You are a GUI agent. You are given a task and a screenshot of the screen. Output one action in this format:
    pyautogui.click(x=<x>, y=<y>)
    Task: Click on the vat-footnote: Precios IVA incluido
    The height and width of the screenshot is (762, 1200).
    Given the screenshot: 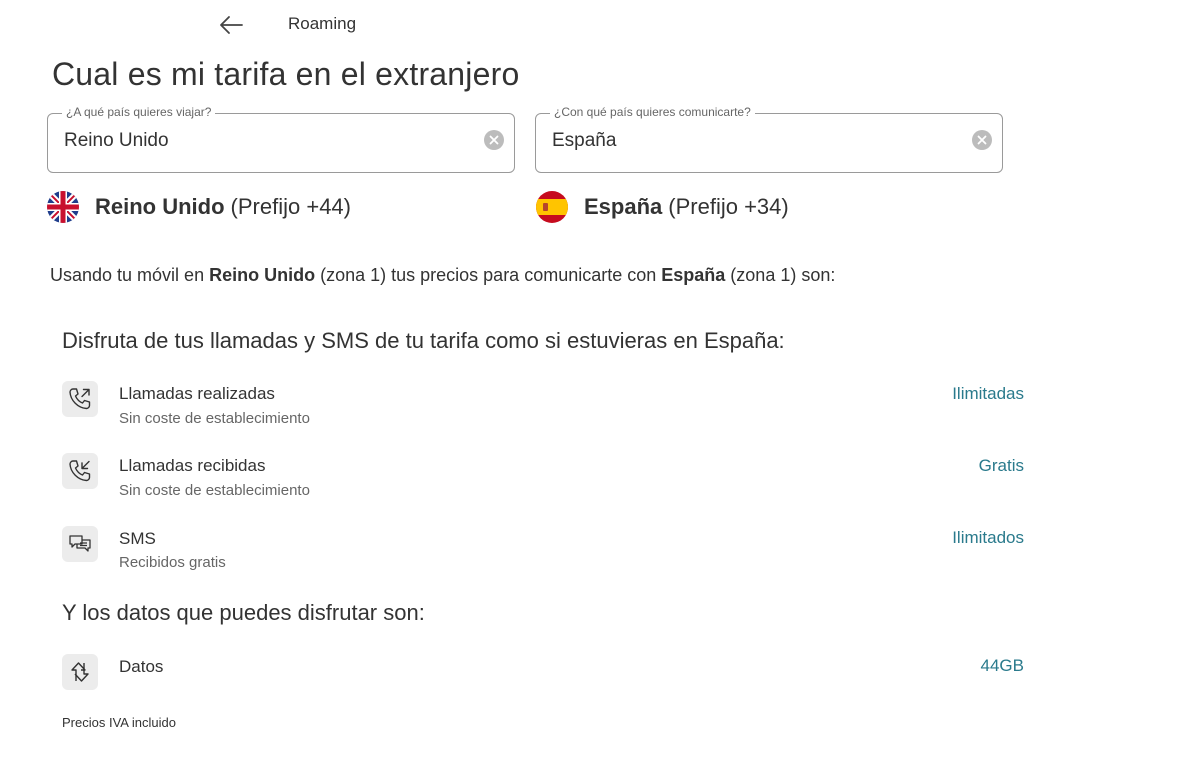 What is the action you would take?
    pyautogui.click(x=119, y=722)
    